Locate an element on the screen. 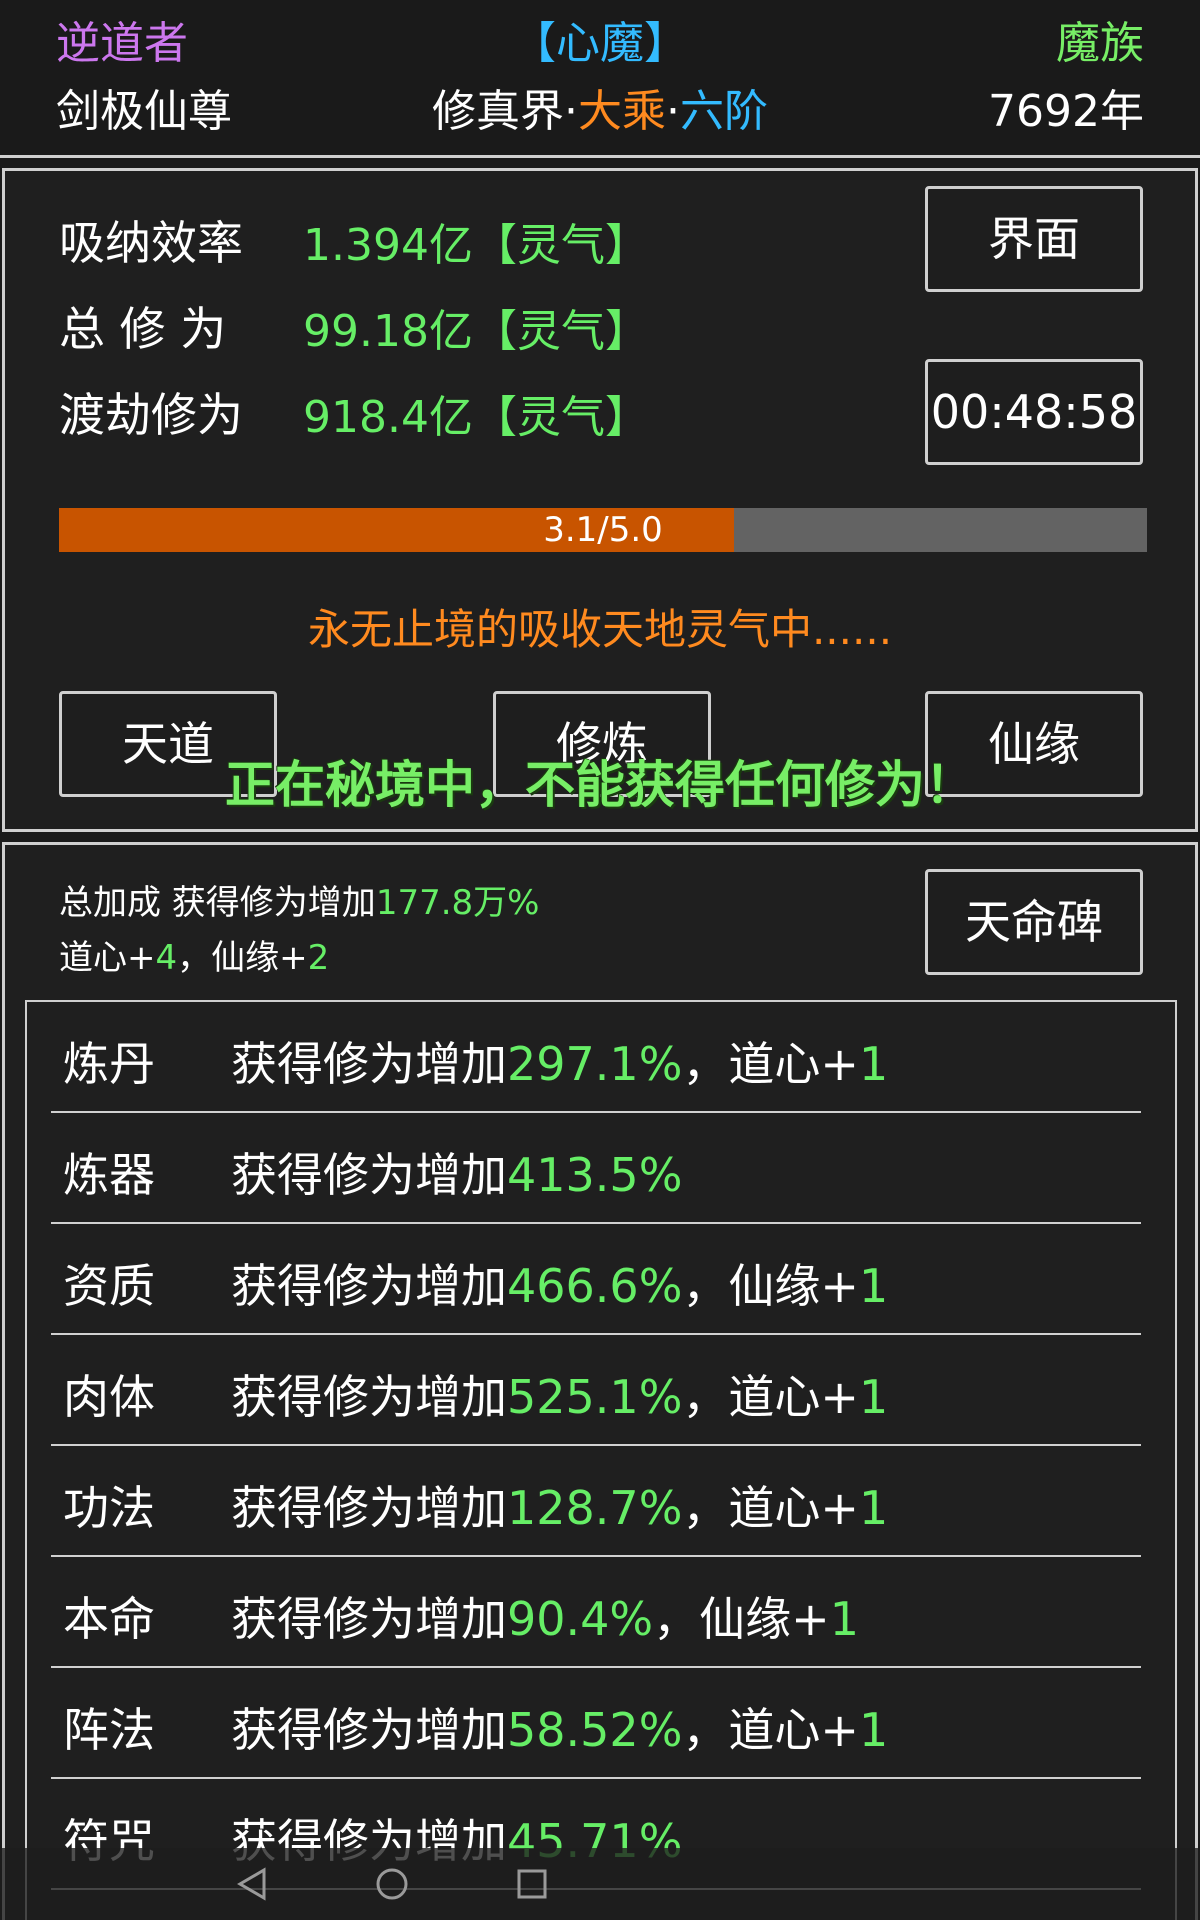  race-label: 魔族 is located at coordinates (1100, 43).